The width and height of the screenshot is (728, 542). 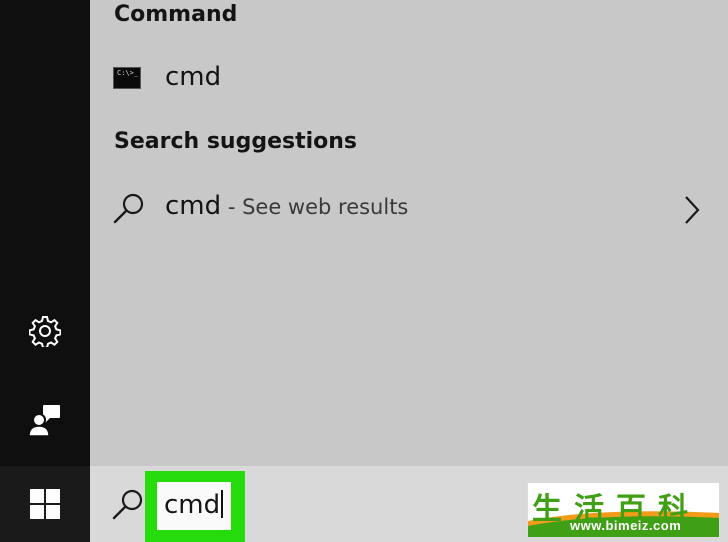 I want to click on people-icon, so click(x=45, y=422).